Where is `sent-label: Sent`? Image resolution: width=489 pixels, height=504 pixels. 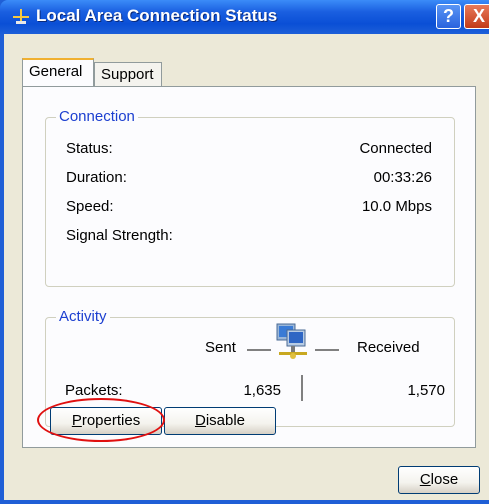 sent-label: Sent is located at coordinates (220, 347).